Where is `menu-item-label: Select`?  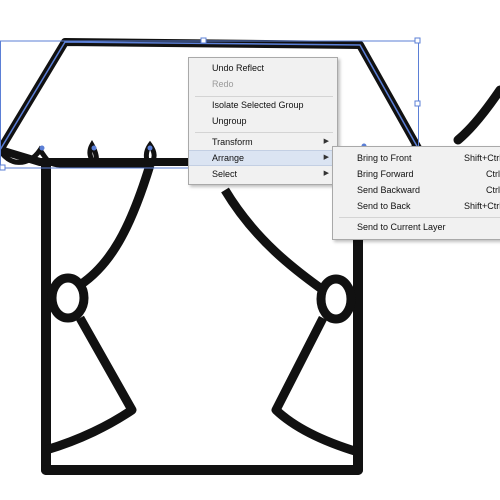
menu-item-label: Select is located at coordinates (225, 174).